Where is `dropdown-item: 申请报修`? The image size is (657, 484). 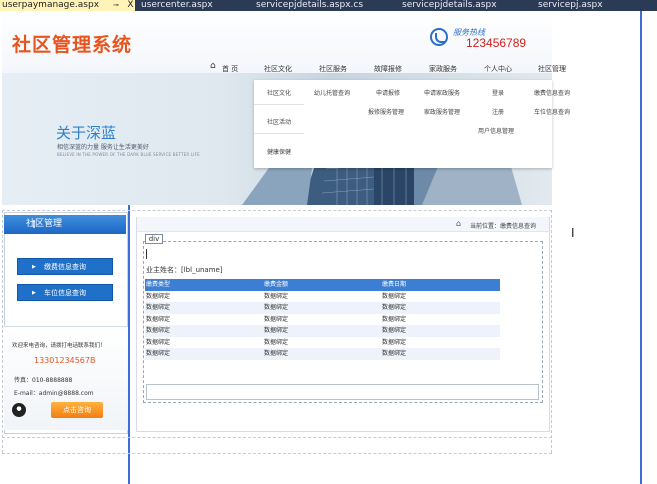 dropdown-item: 申请报修 is located at coordinates (388, 92).